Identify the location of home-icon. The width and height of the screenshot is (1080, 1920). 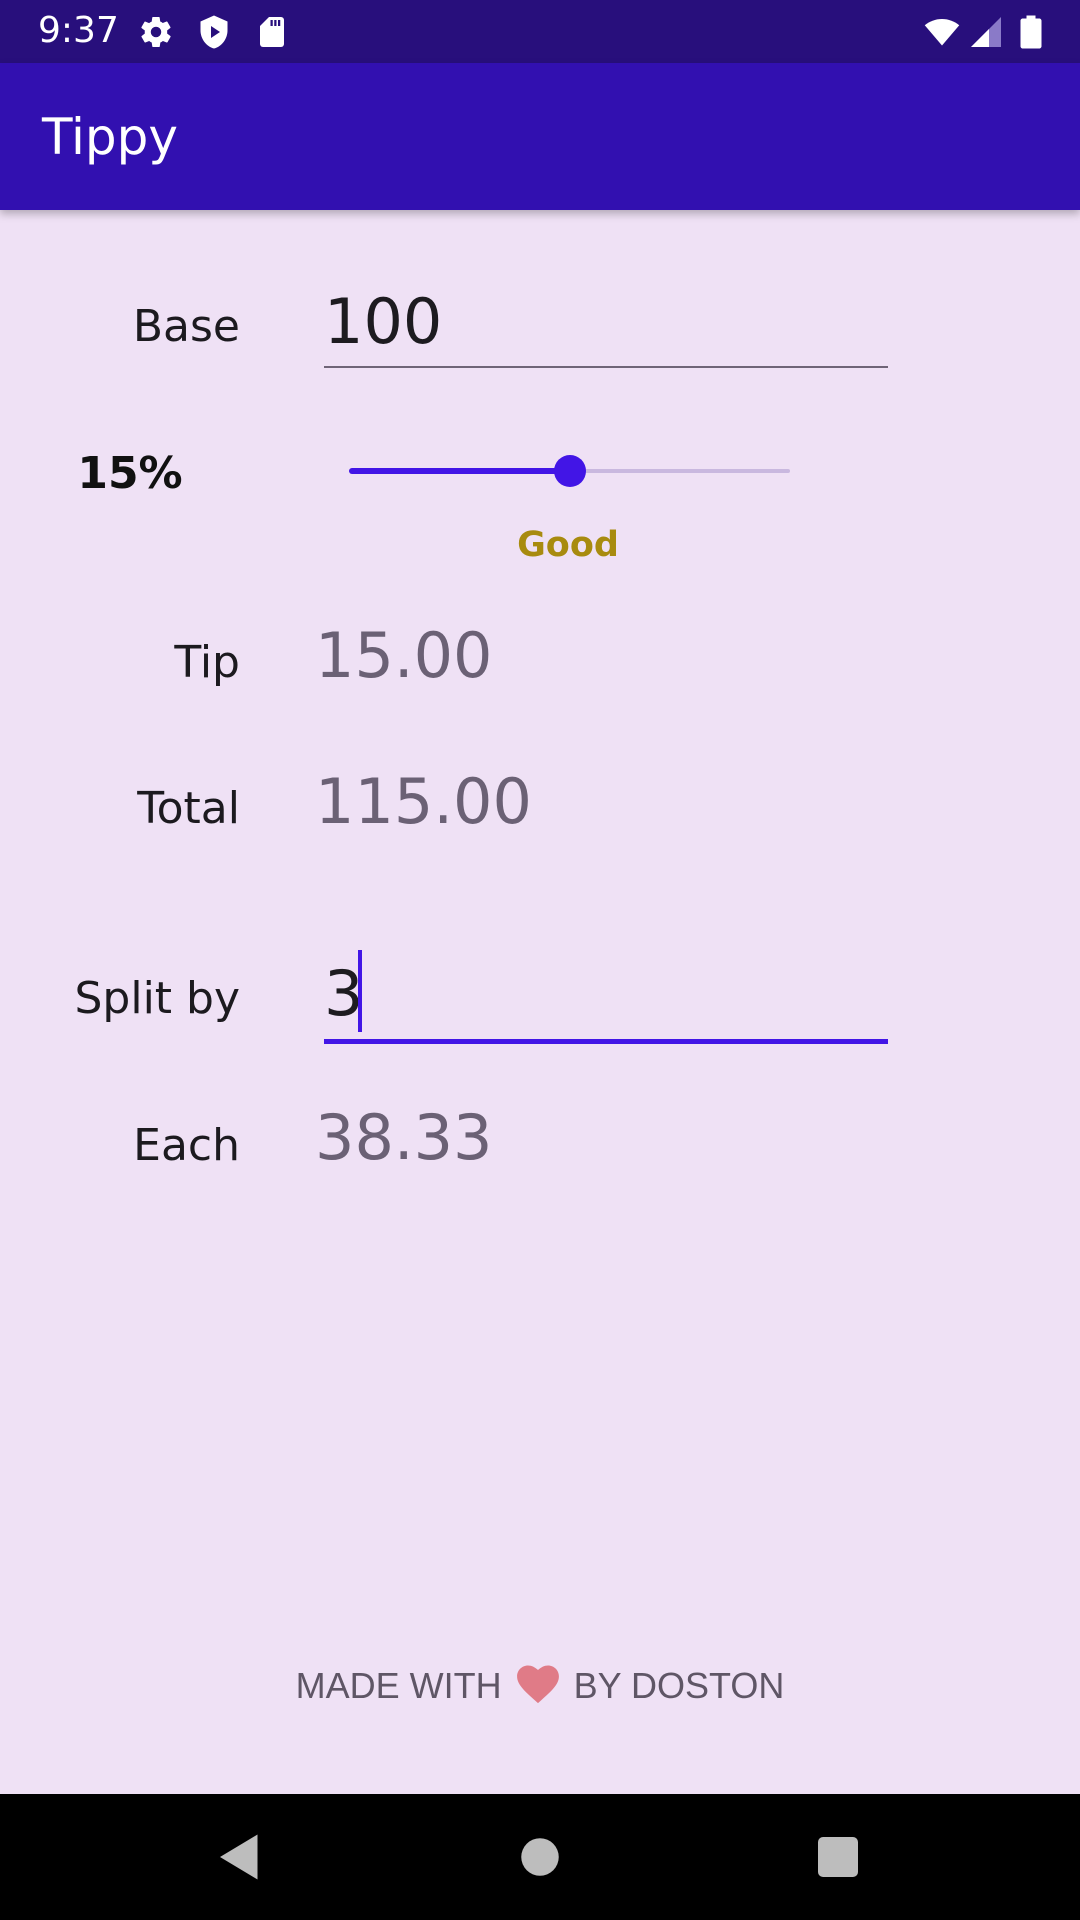
(540, 1857).